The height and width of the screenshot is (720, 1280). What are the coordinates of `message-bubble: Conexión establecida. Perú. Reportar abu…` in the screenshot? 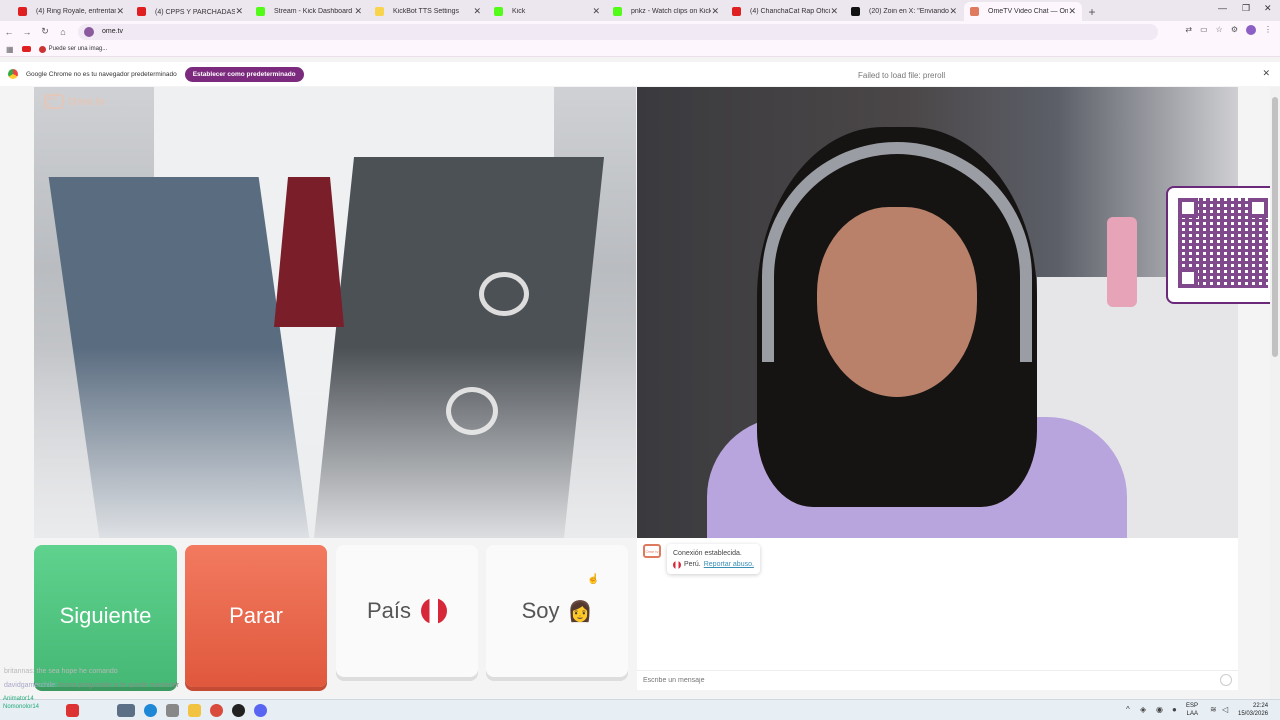 It's located at (713, 559).